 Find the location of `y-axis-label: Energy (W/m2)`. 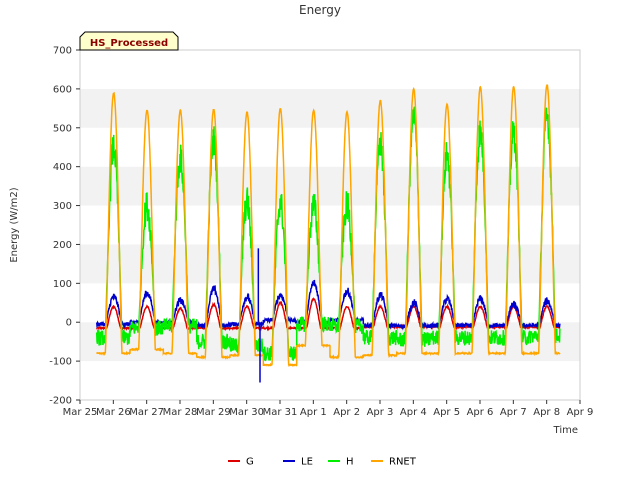

y-axis-label: Energy (W/m2) is located at coordinates (14, 224).